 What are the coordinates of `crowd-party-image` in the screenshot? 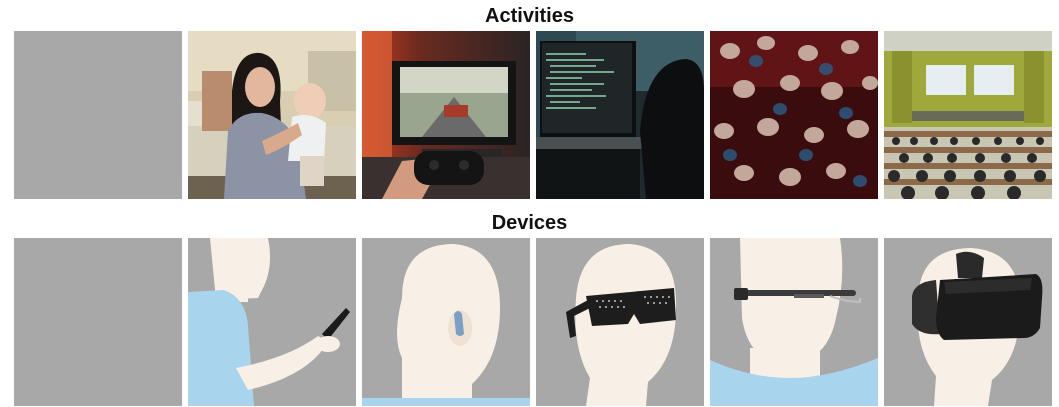 It's located at (794, 115).